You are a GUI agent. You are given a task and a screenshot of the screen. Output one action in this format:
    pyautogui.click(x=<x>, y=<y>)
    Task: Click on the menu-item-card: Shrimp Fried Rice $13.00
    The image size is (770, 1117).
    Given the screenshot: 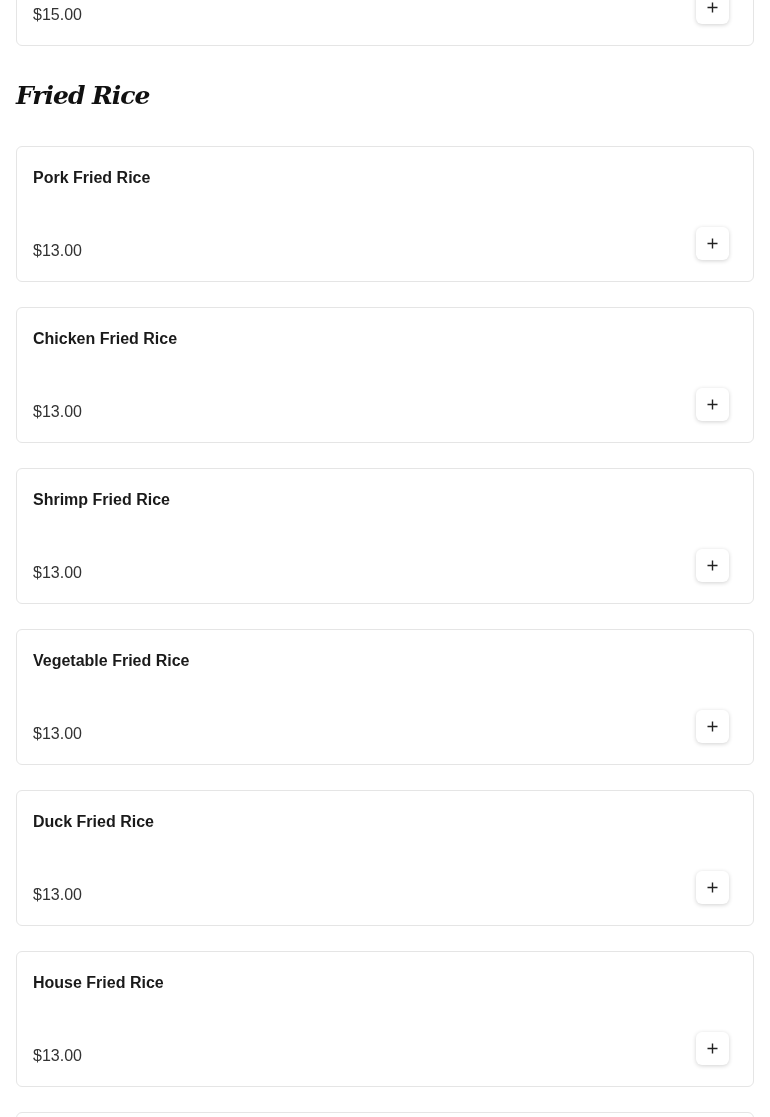 What is the action you would take?
    pyautogui.click(x=385, y=536)
    